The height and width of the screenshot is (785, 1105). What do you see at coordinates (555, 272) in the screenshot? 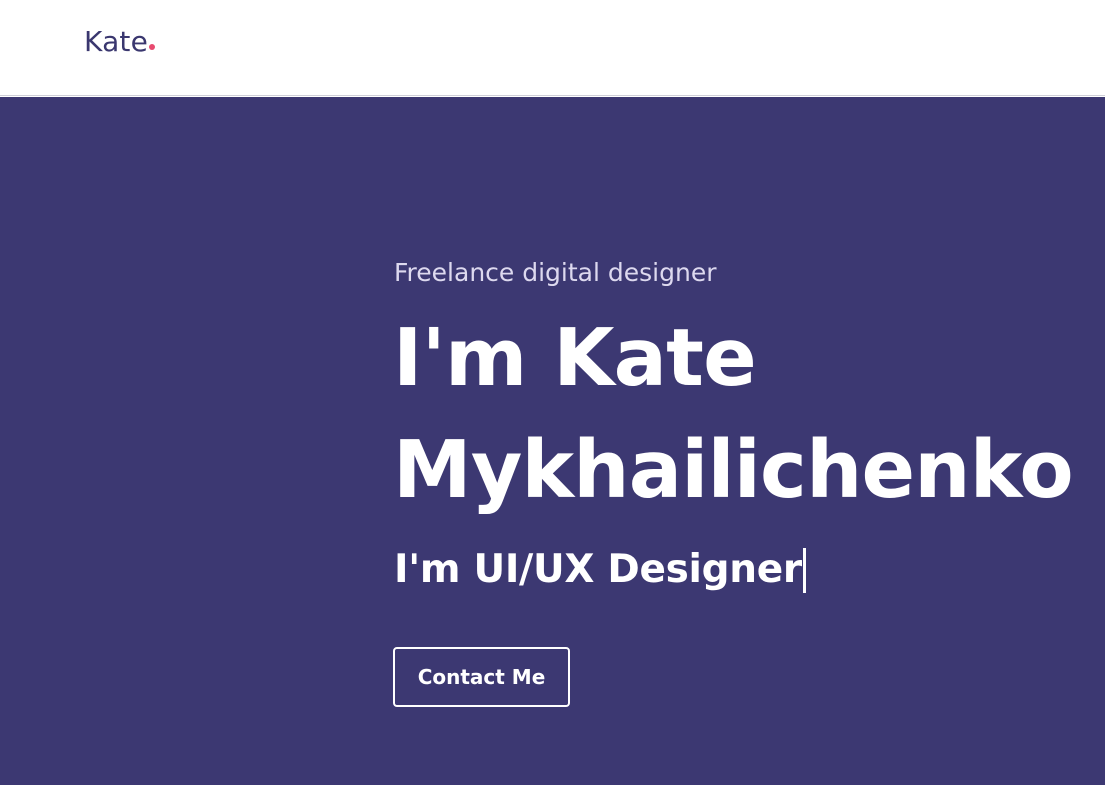
I see `hero-eyebrow: Freelance digital designer` at bounding box center [555, 272].